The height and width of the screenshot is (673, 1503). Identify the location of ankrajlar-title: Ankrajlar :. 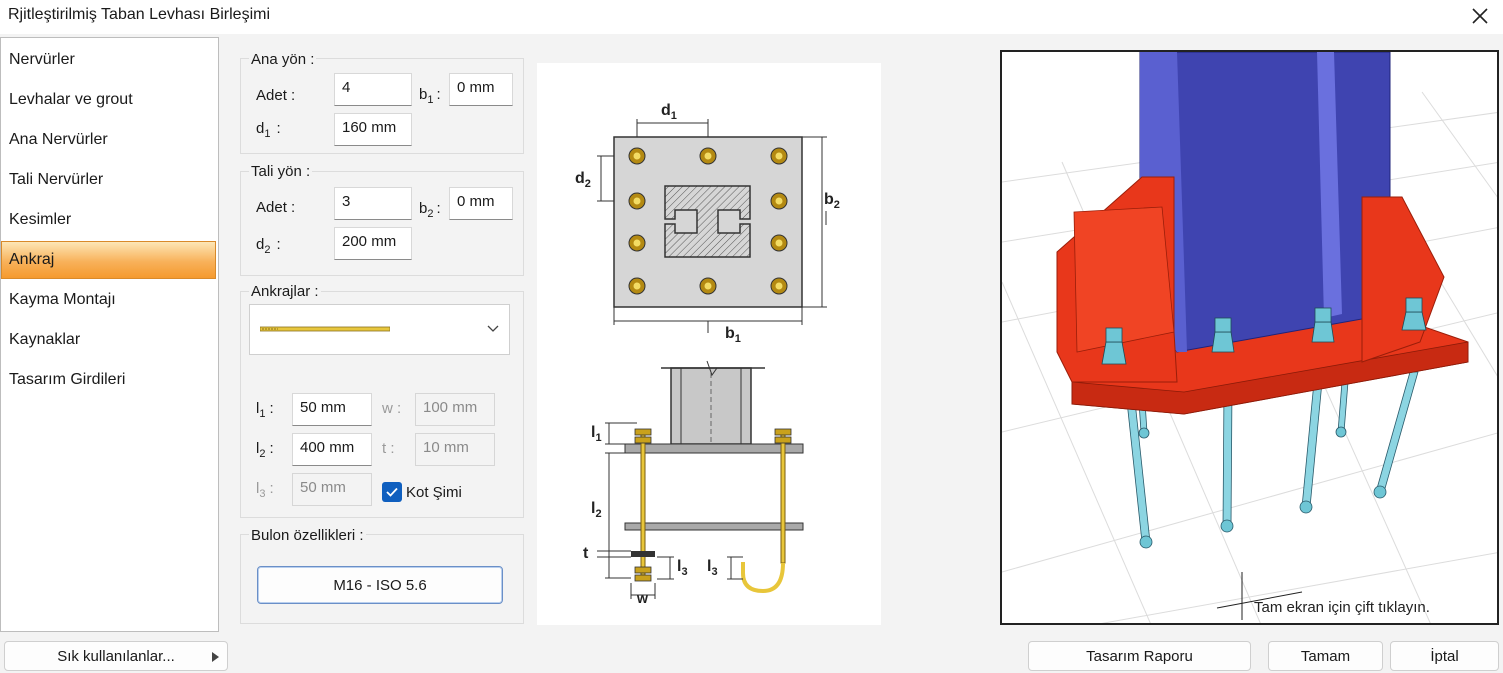
(285, 291).